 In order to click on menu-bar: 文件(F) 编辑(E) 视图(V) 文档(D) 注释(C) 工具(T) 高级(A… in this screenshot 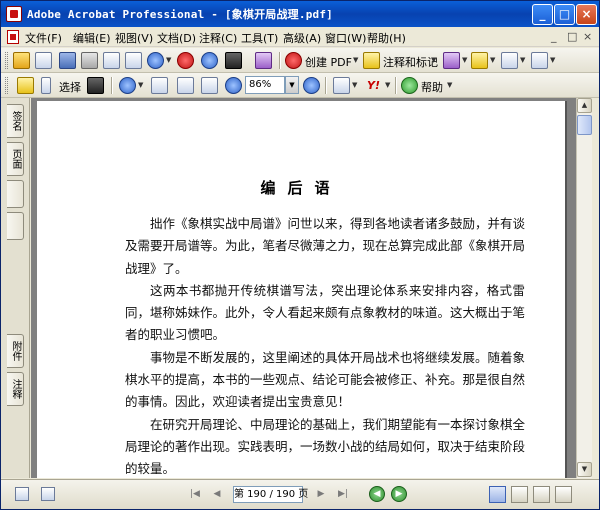, I will do `click(300, 37)`.